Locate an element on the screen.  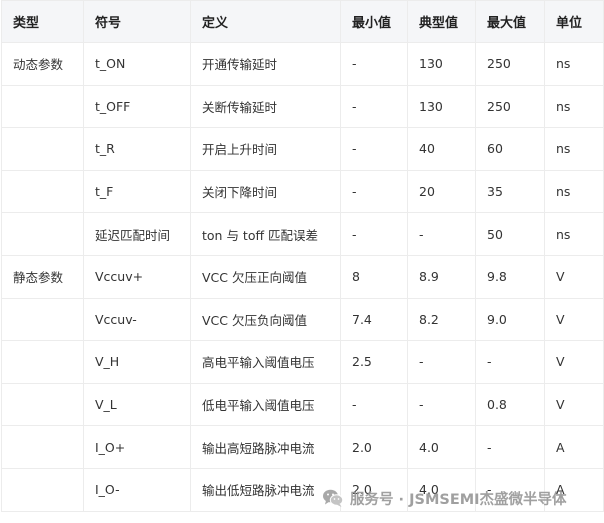
header-max: 最大值 is located at coordinates (510, 21).